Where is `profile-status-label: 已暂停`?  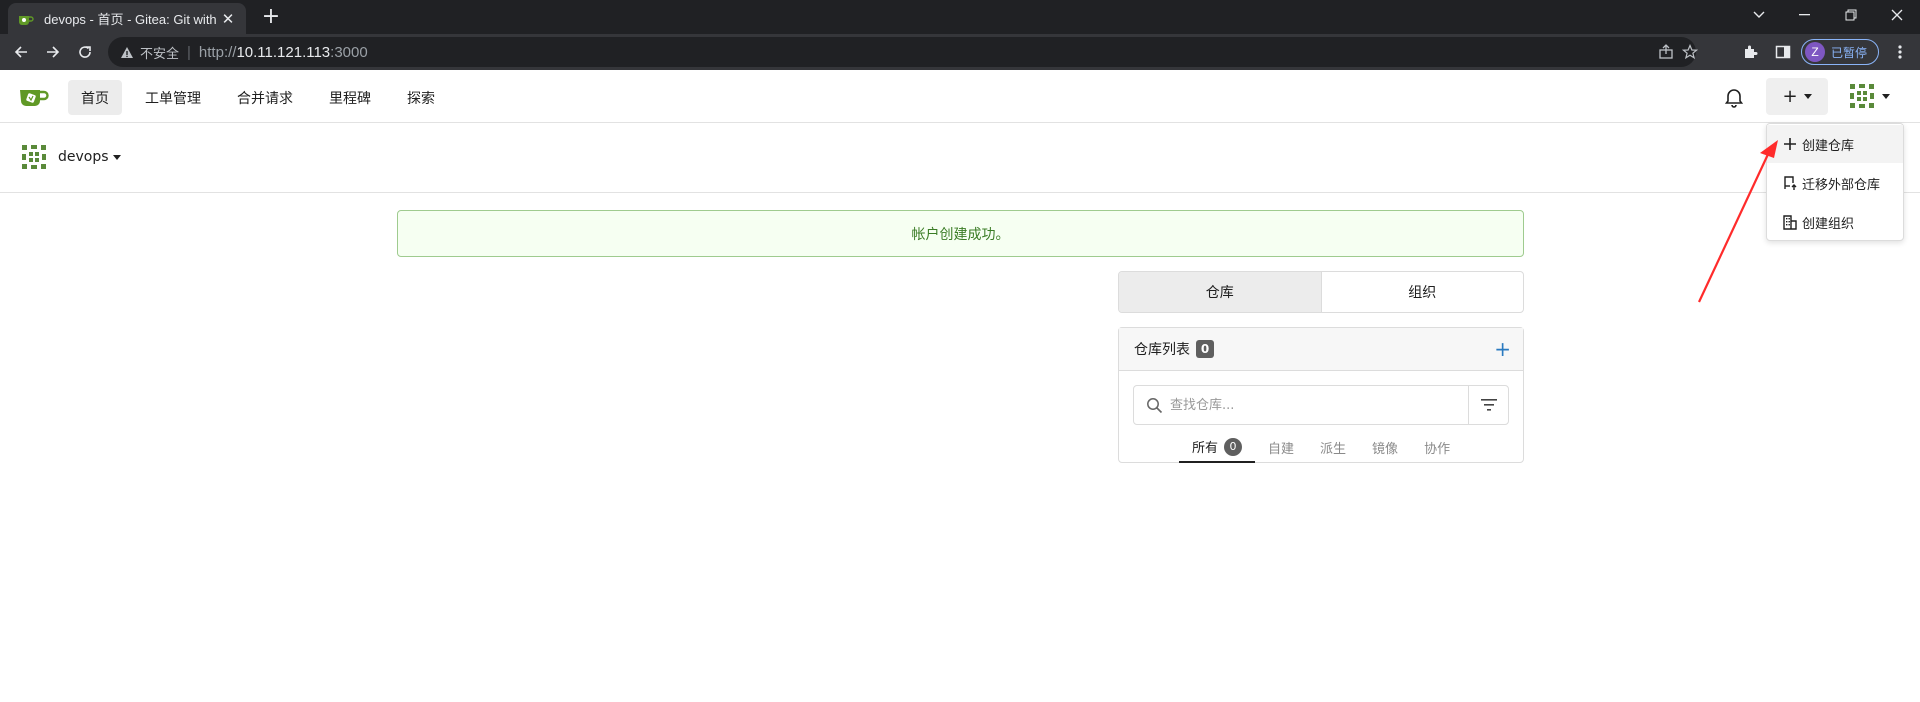
profile-status-label: 已暂停 is located at coordinates (1849, 52).